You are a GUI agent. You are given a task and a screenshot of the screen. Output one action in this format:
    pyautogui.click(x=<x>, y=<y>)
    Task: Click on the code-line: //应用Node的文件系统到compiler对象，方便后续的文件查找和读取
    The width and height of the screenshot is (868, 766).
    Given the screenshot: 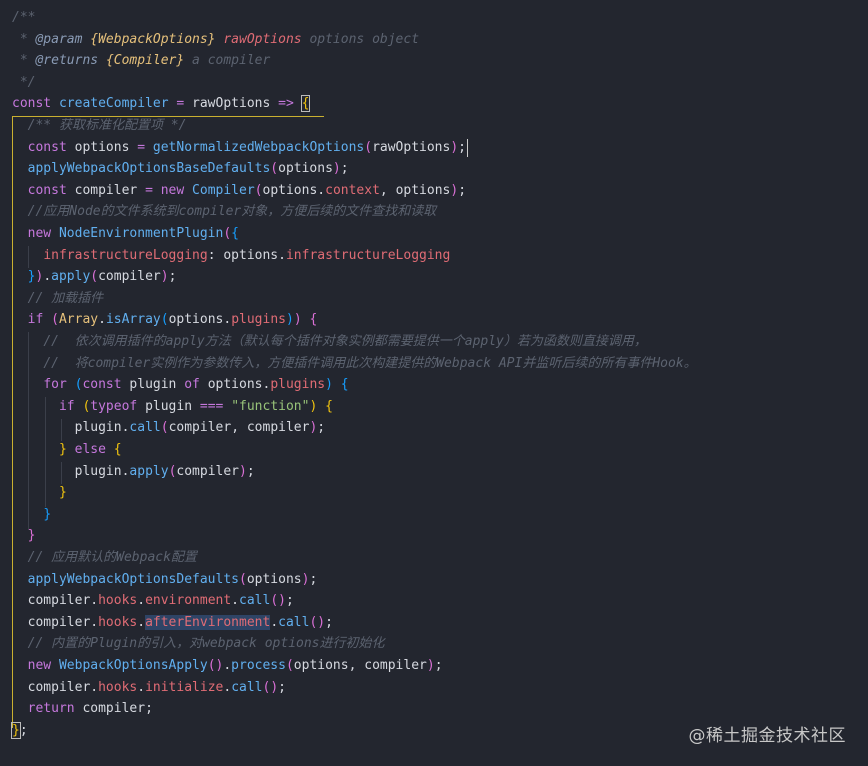 What is the action you would take?
    pyautogui.click(x=232, y=212)
    